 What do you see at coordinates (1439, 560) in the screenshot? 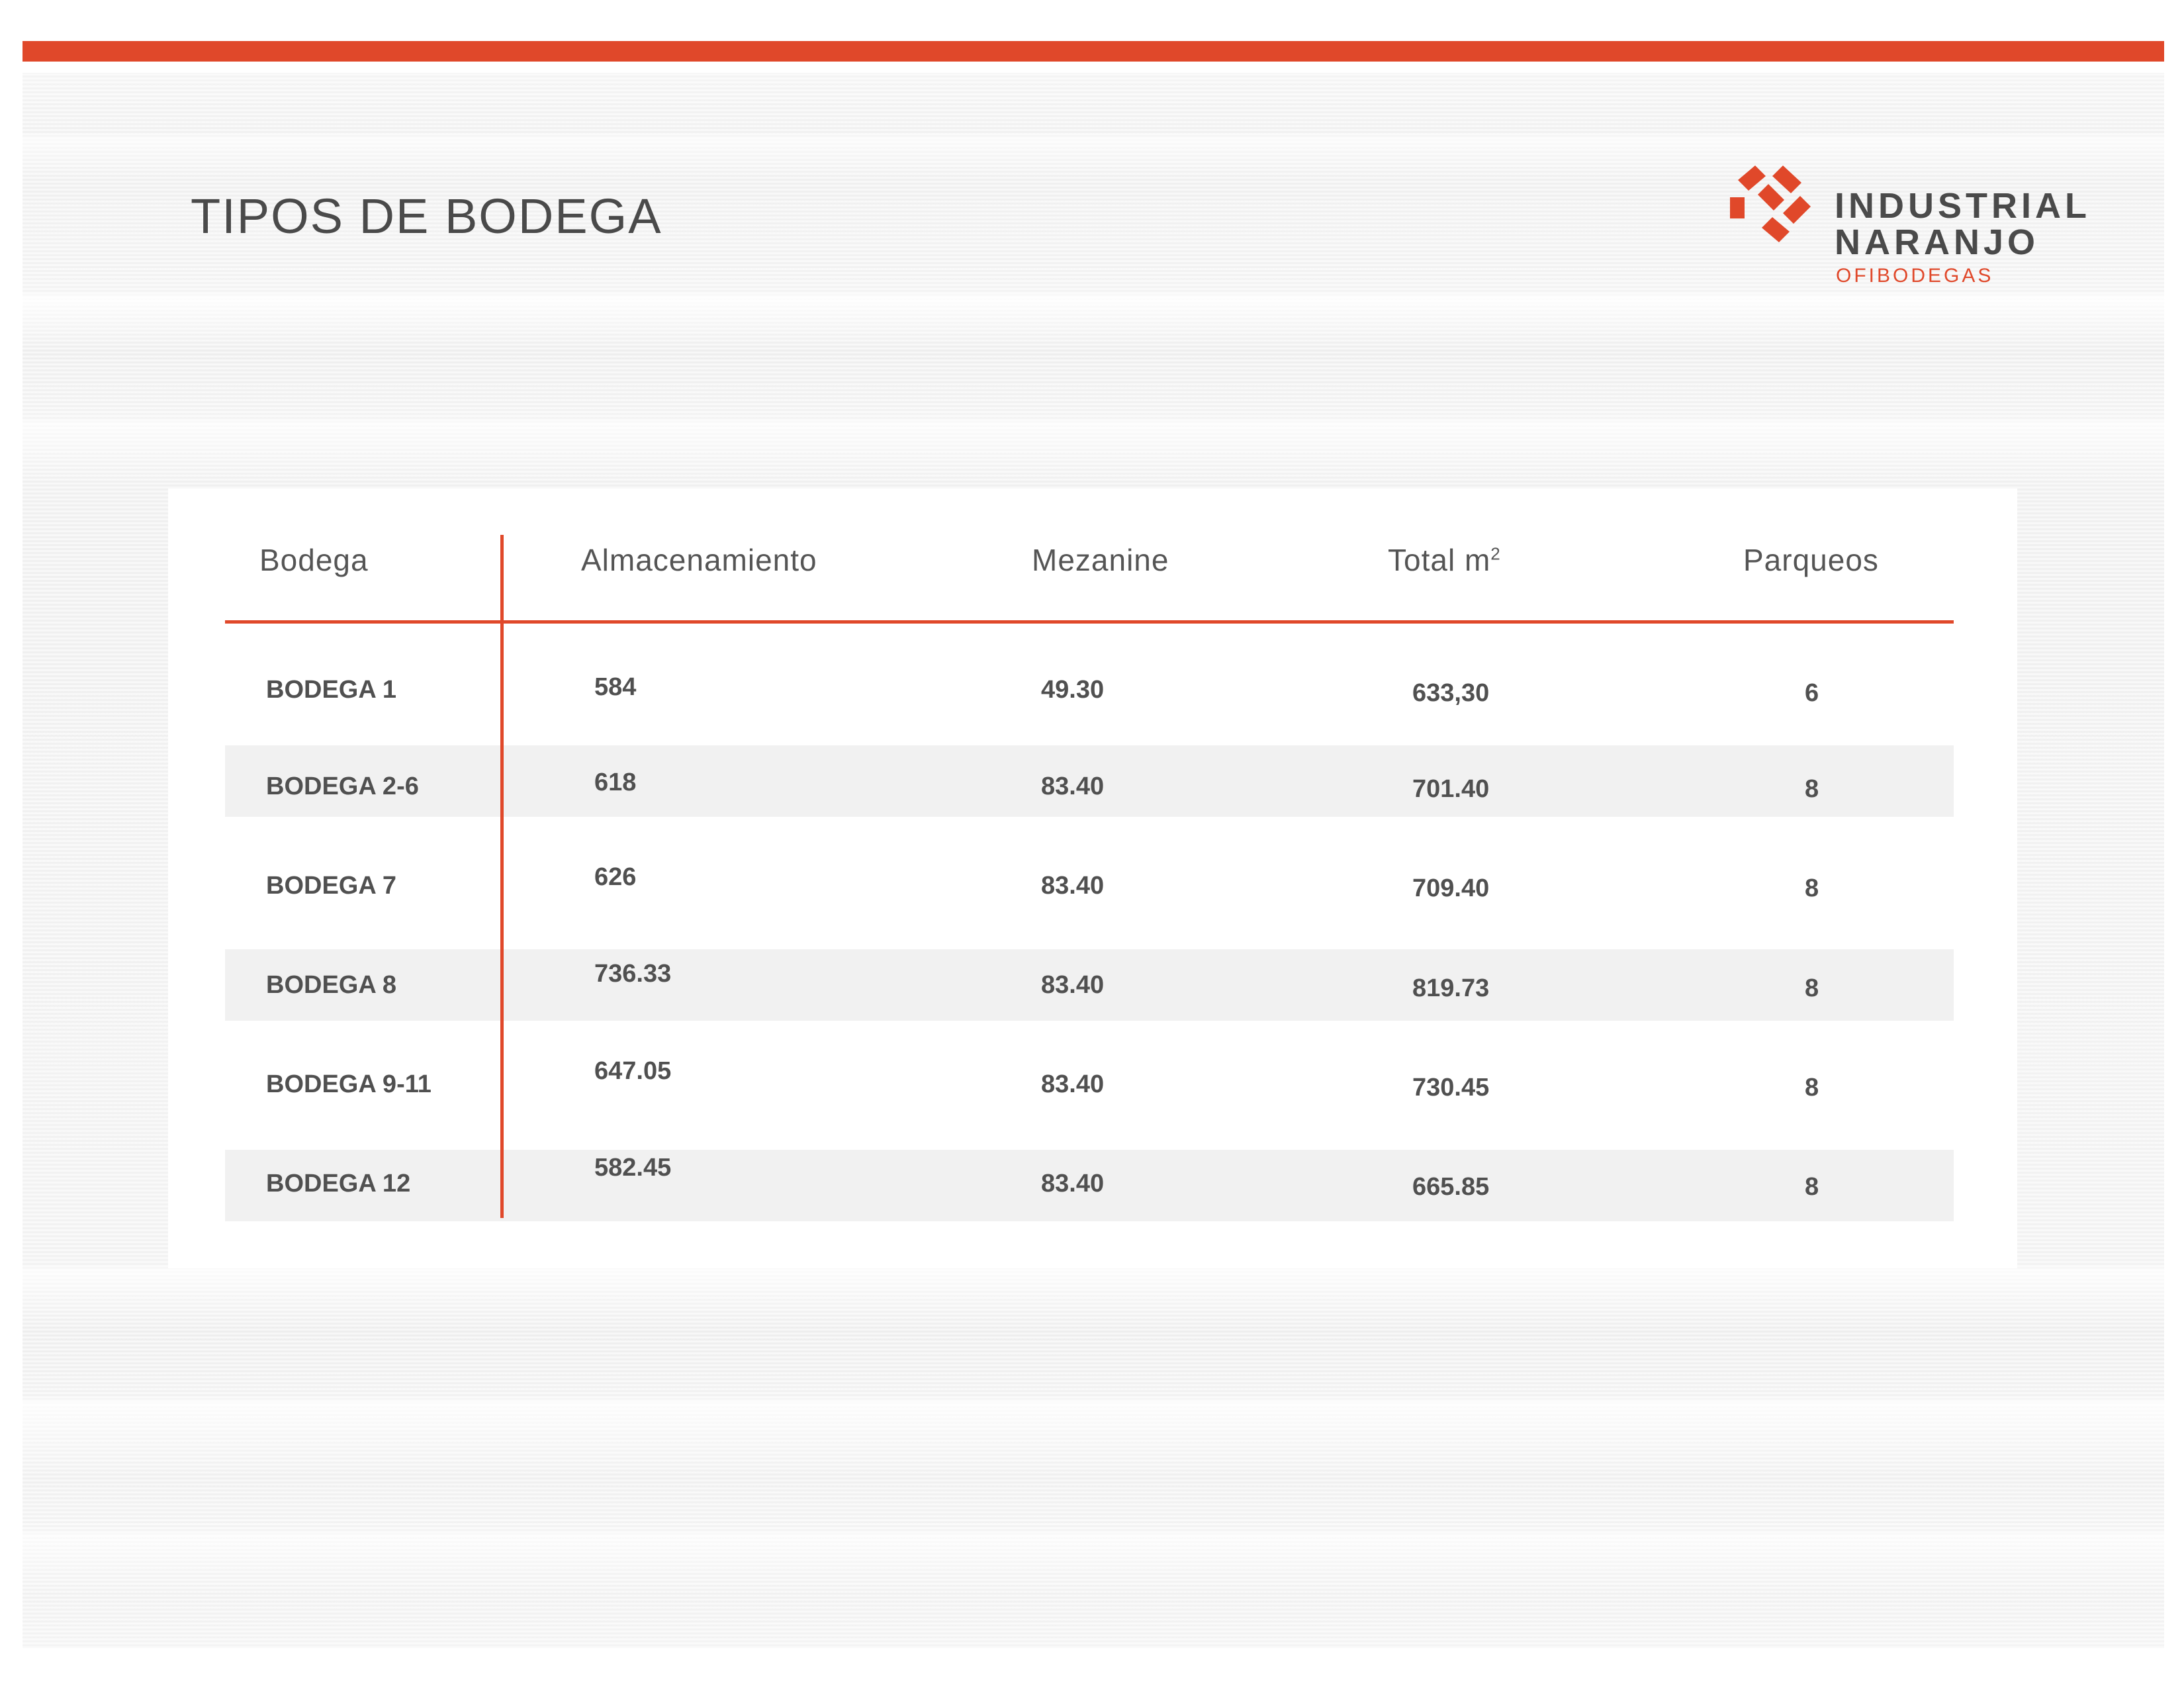
I see `column-header-total-label: Total m` at bounding box center [1439, 560].